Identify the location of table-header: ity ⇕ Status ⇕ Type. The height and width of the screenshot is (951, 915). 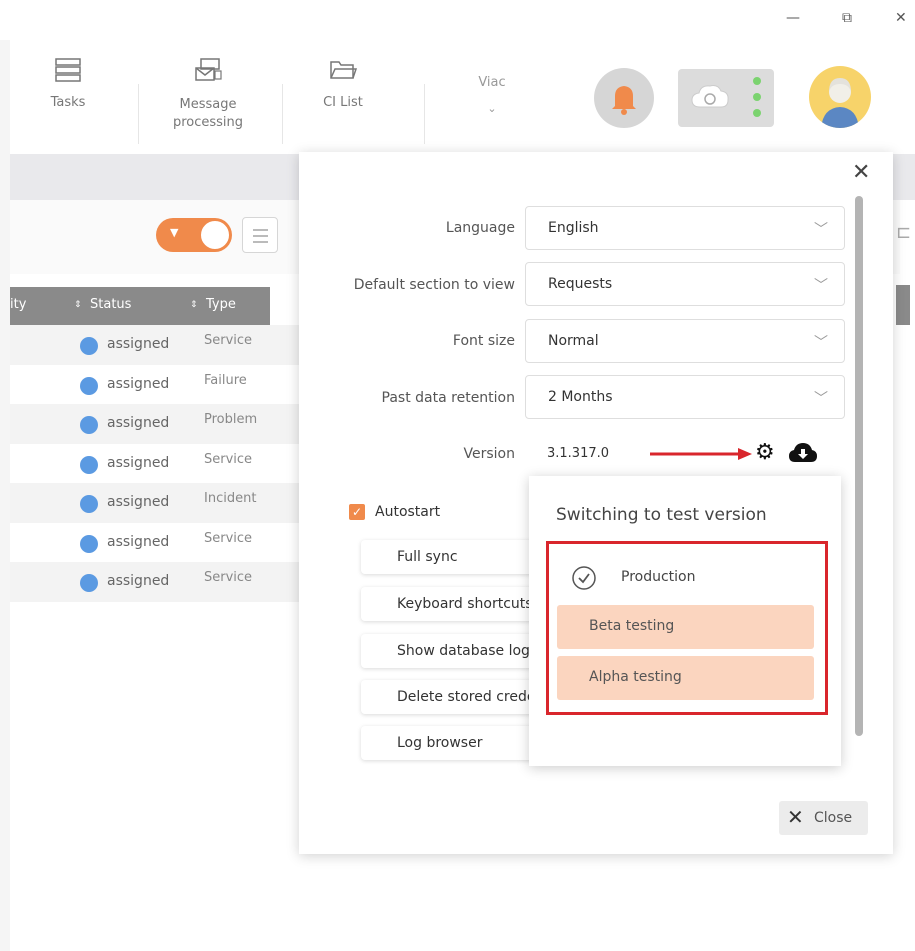
(140, 306).